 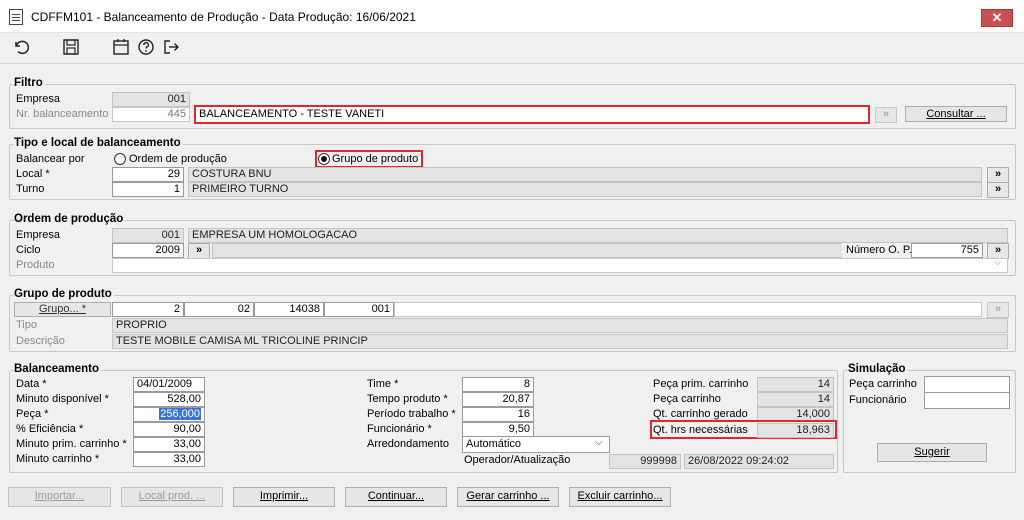 I want to click on sim-peca-carrinho-field, so click(x=967, y=384).